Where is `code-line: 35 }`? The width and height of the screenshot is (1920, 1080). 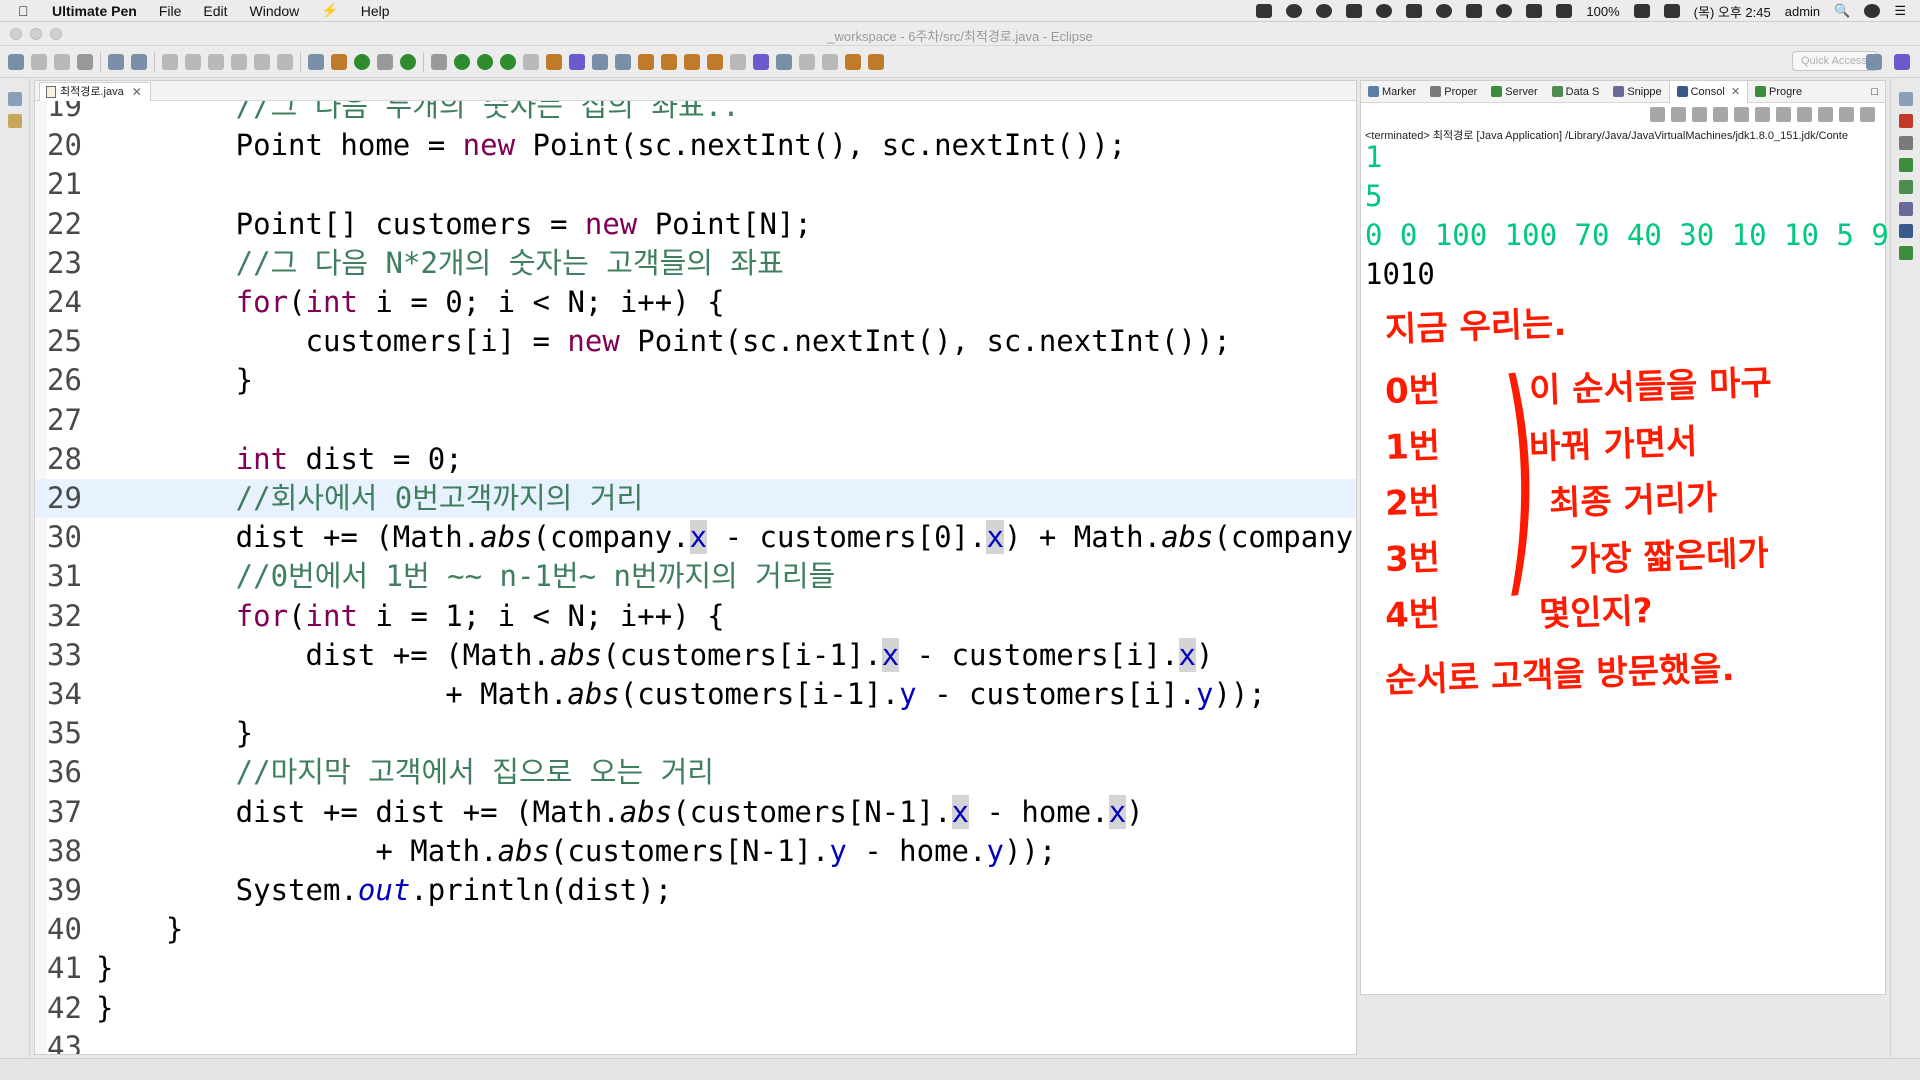
code-line: 35 } is located at coordinates (695, 733).